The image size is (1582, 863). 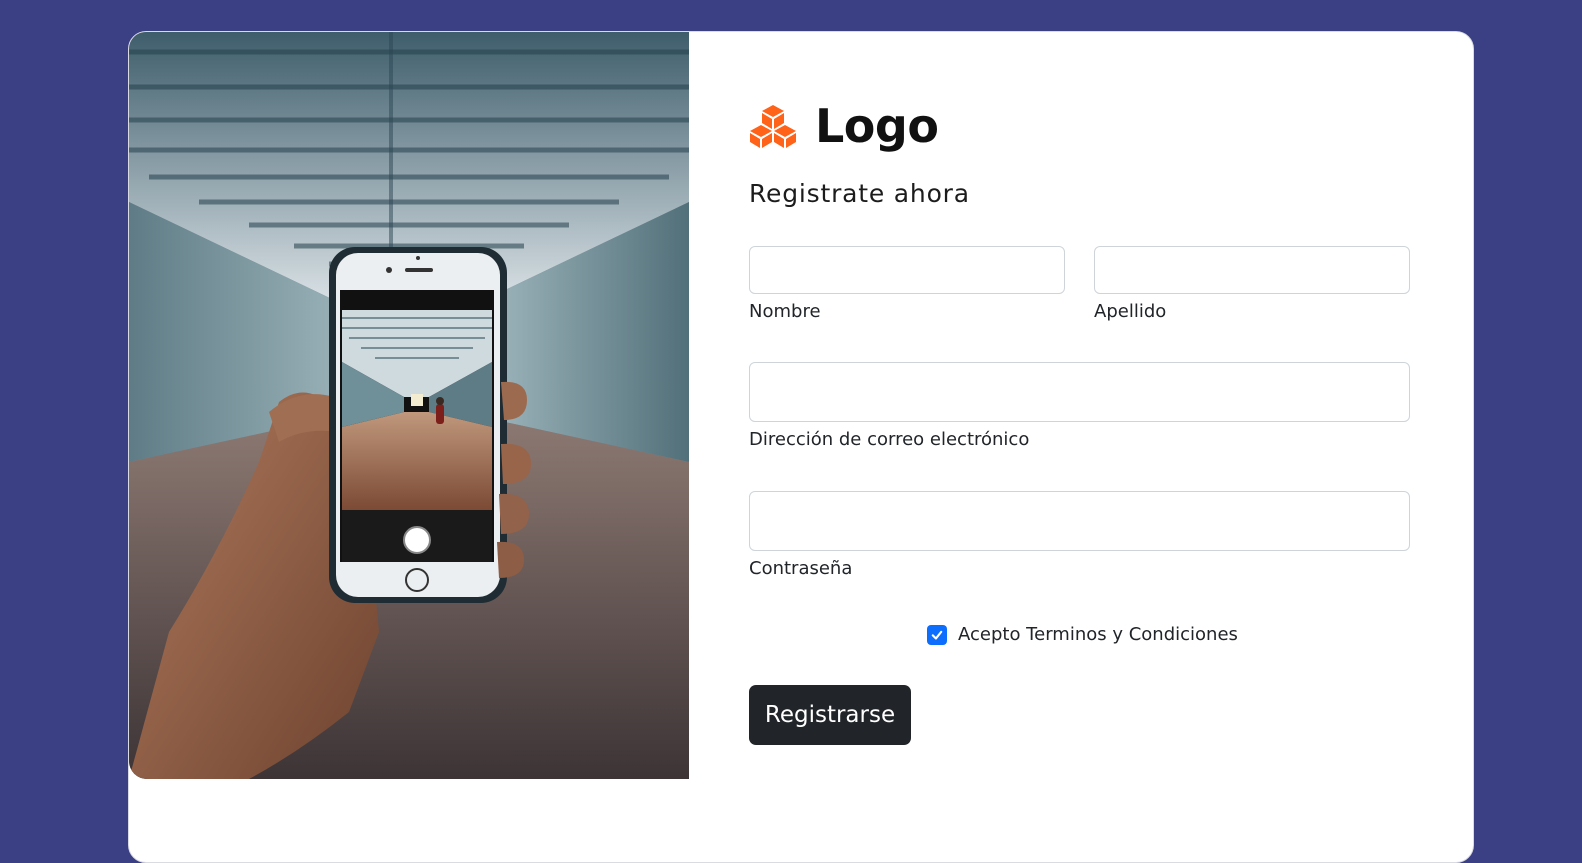 What do you see at coordinates (801, 568) in the screenshot?
I see `password-label: Contraseña` at bounding box center [801, 568].